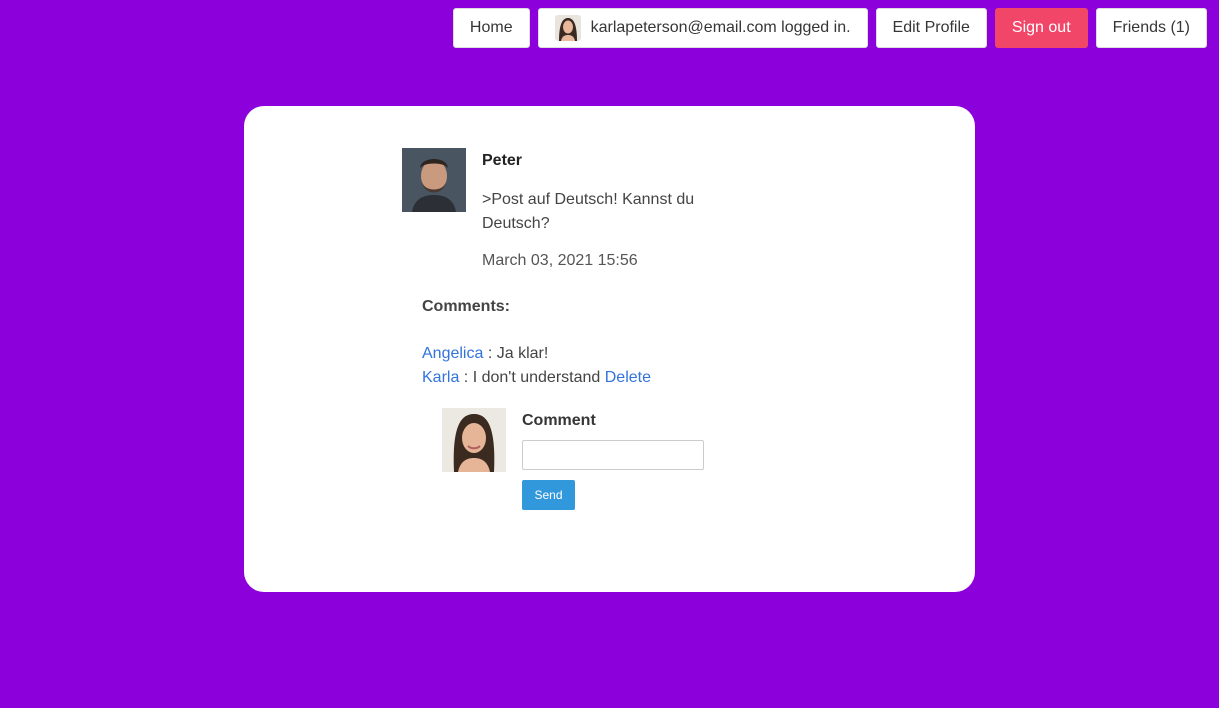  I want to click on comment-label: Comment, so click(559, 420).